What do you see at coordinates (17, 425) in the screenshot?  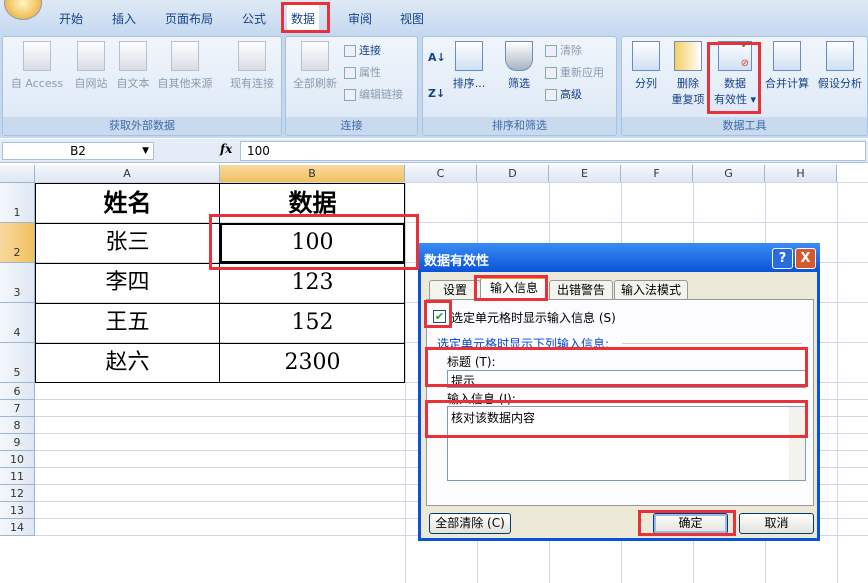 I see `row-header-8: 8` at bounding box center [17, 425].